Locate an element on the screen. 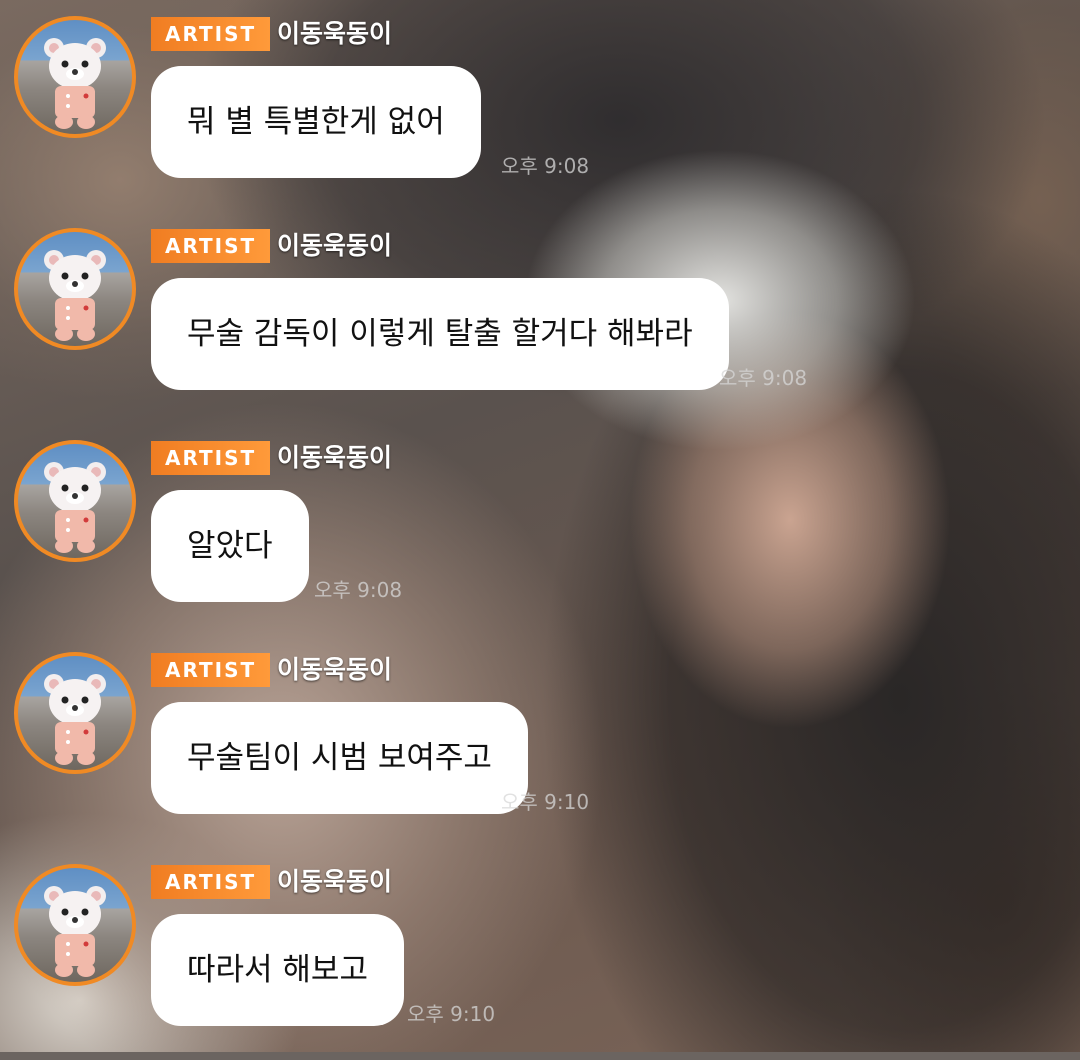  message-bubble: 무술팀이 시범 보여주고 is located at coordinates (339, 758).